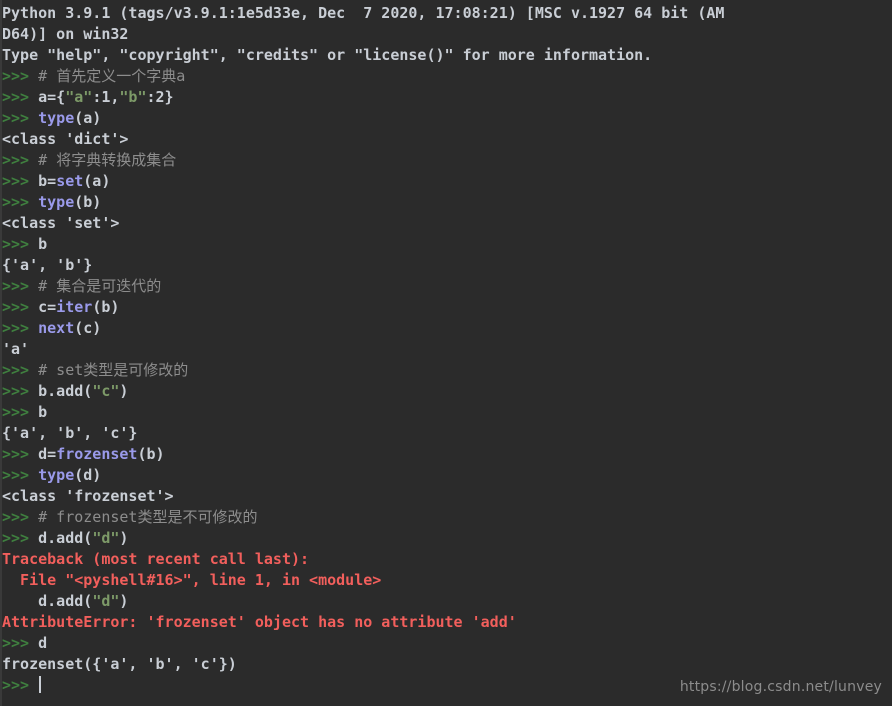 The height and width of the screenshot is (706, 892). What do you see at coordinates (133, 97) in the screenshot?
I see `token-string: "b"` at bounding box center [133, 97].